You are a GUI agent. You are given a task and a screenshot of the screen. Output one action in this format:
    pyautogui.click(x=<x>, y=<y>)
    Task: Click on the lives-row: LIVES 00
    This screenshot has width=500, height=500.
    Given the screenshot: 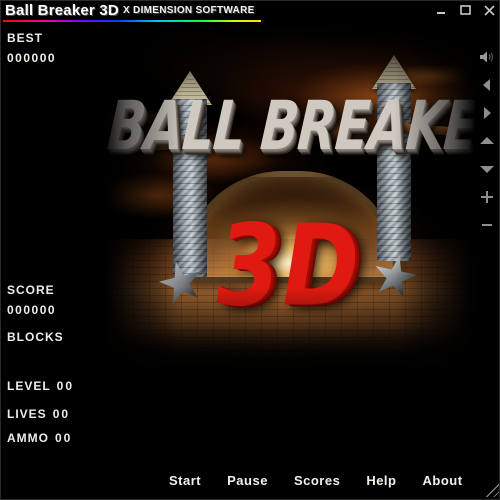 What is the action you would take?
    pyautogui.click(x=38, y=414)
    